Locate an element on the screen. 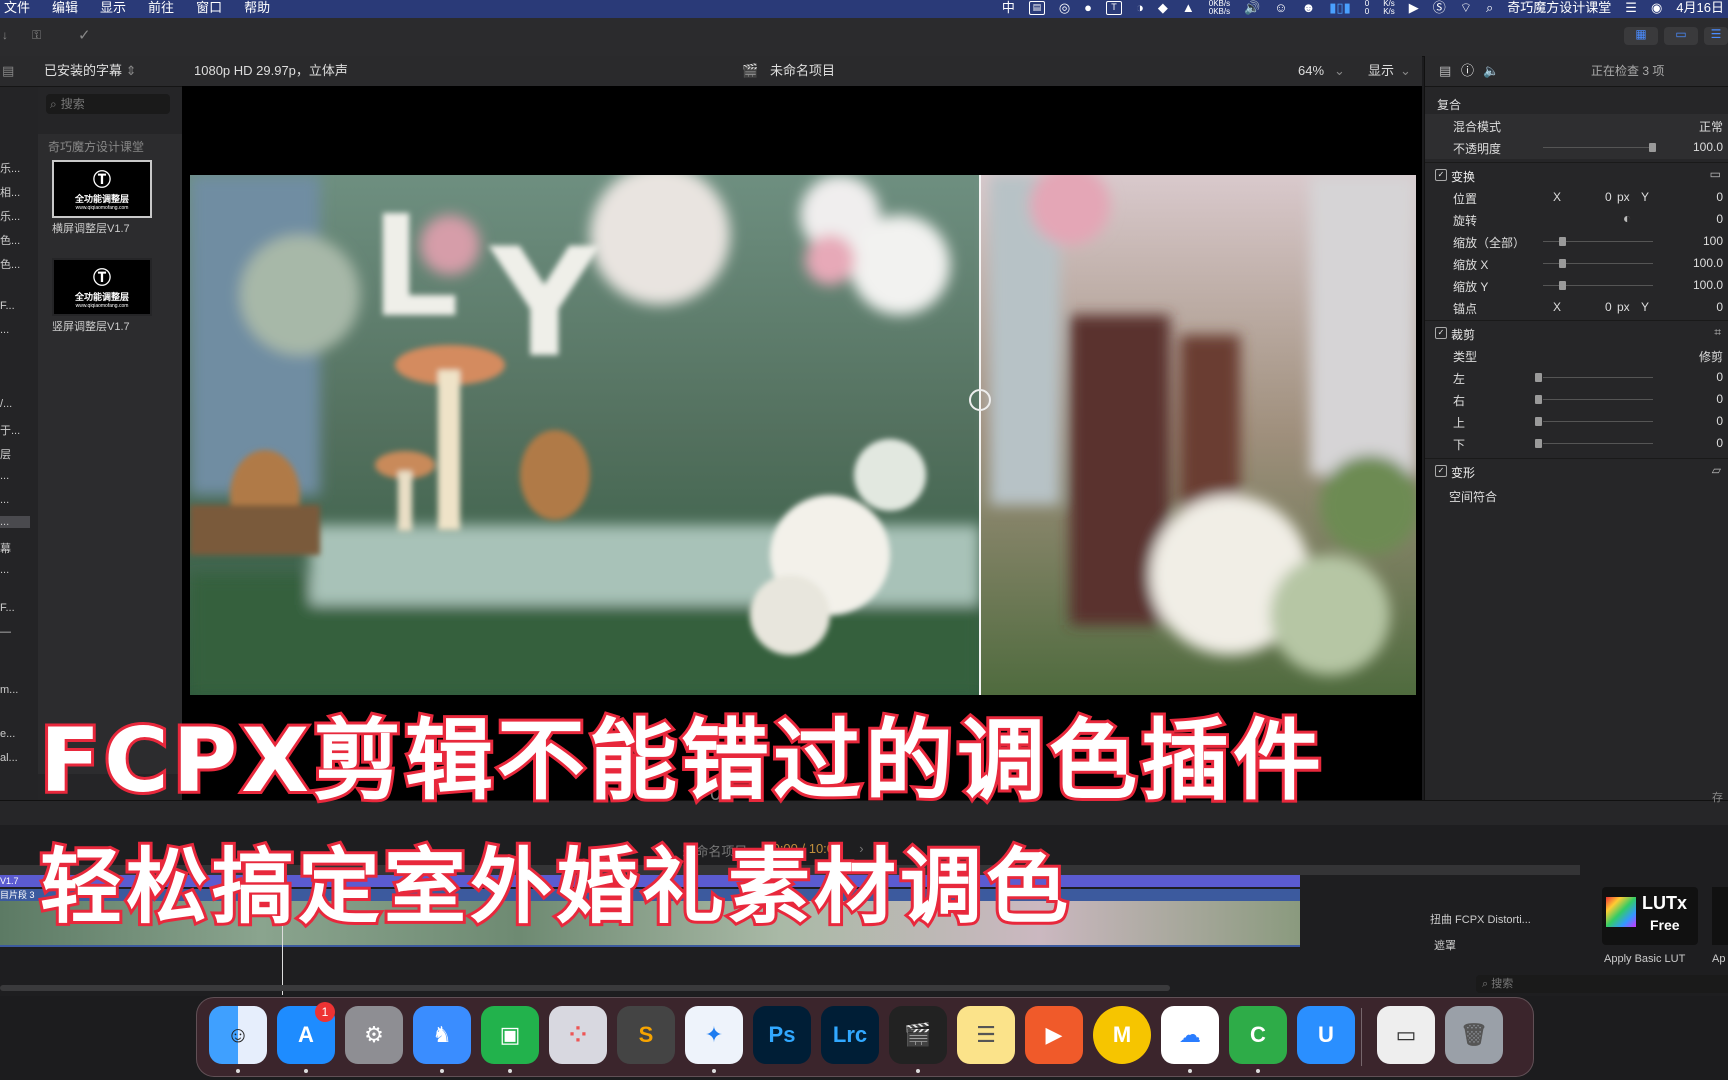 Image resolution: width=1728 pixels, height=1080 pixels. scale-x-value: 100.0 is located at coordinates (1708, 263).